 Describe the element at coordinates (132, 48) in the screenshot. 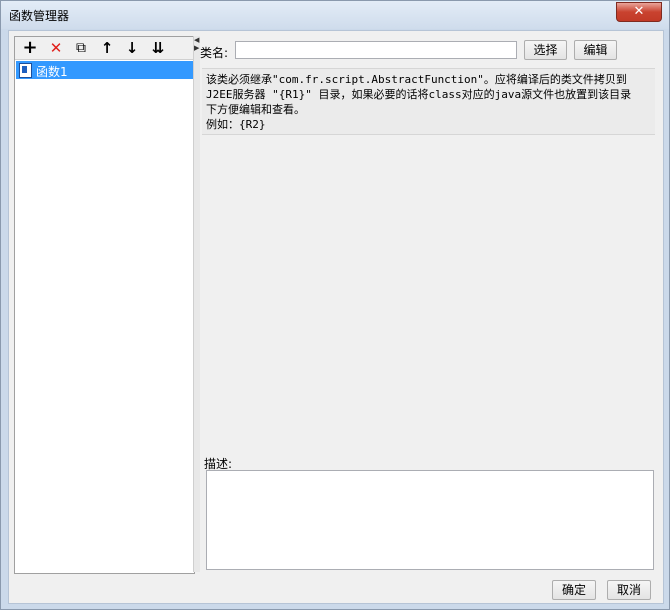

I see `move-down-icon: ↓` at that location.